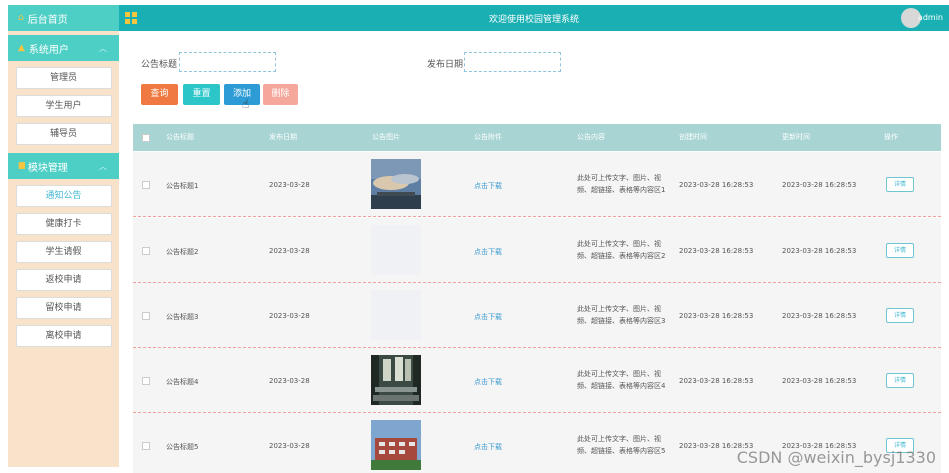 This screenshot has width=949, height=473. I want to click on title-search-label: 公告标题, so click(159, 65).